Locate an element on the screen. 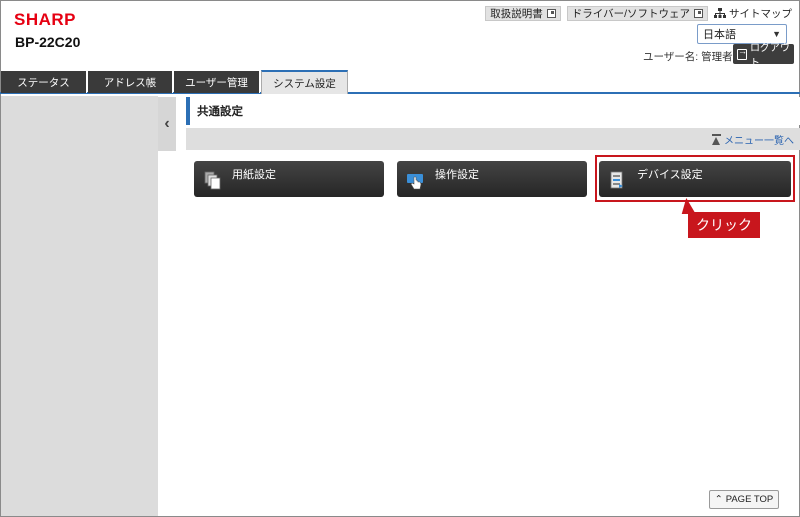 The image size is (800, 517). menu-list-link: メニュー一覧へ is located at coordinates (752, 139).